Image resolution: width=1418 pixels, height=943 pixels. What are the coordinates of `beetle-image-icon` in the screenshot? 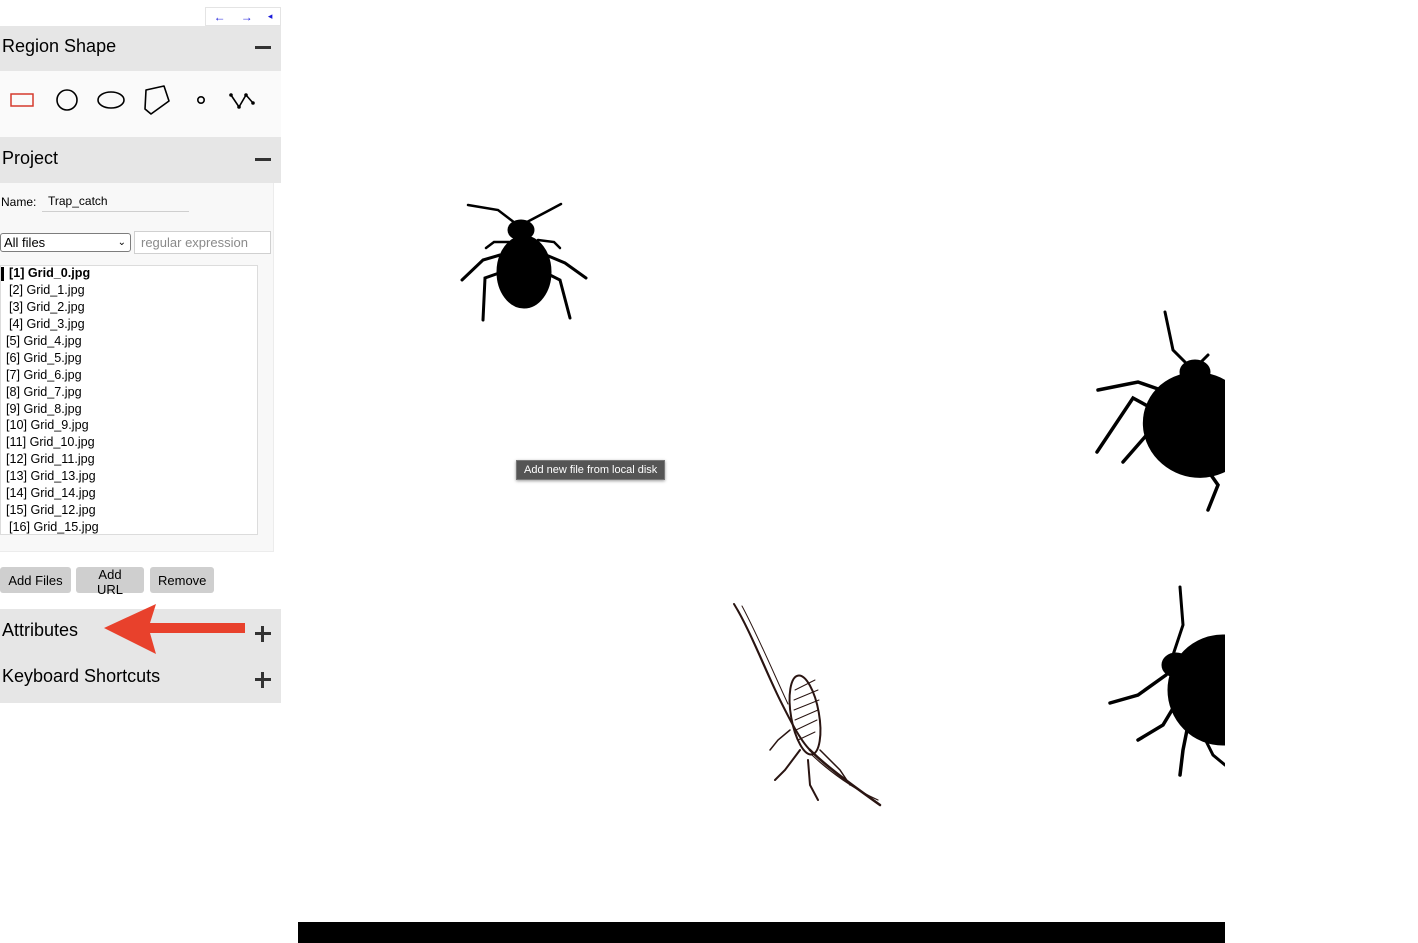 It's located at (1166, 681).